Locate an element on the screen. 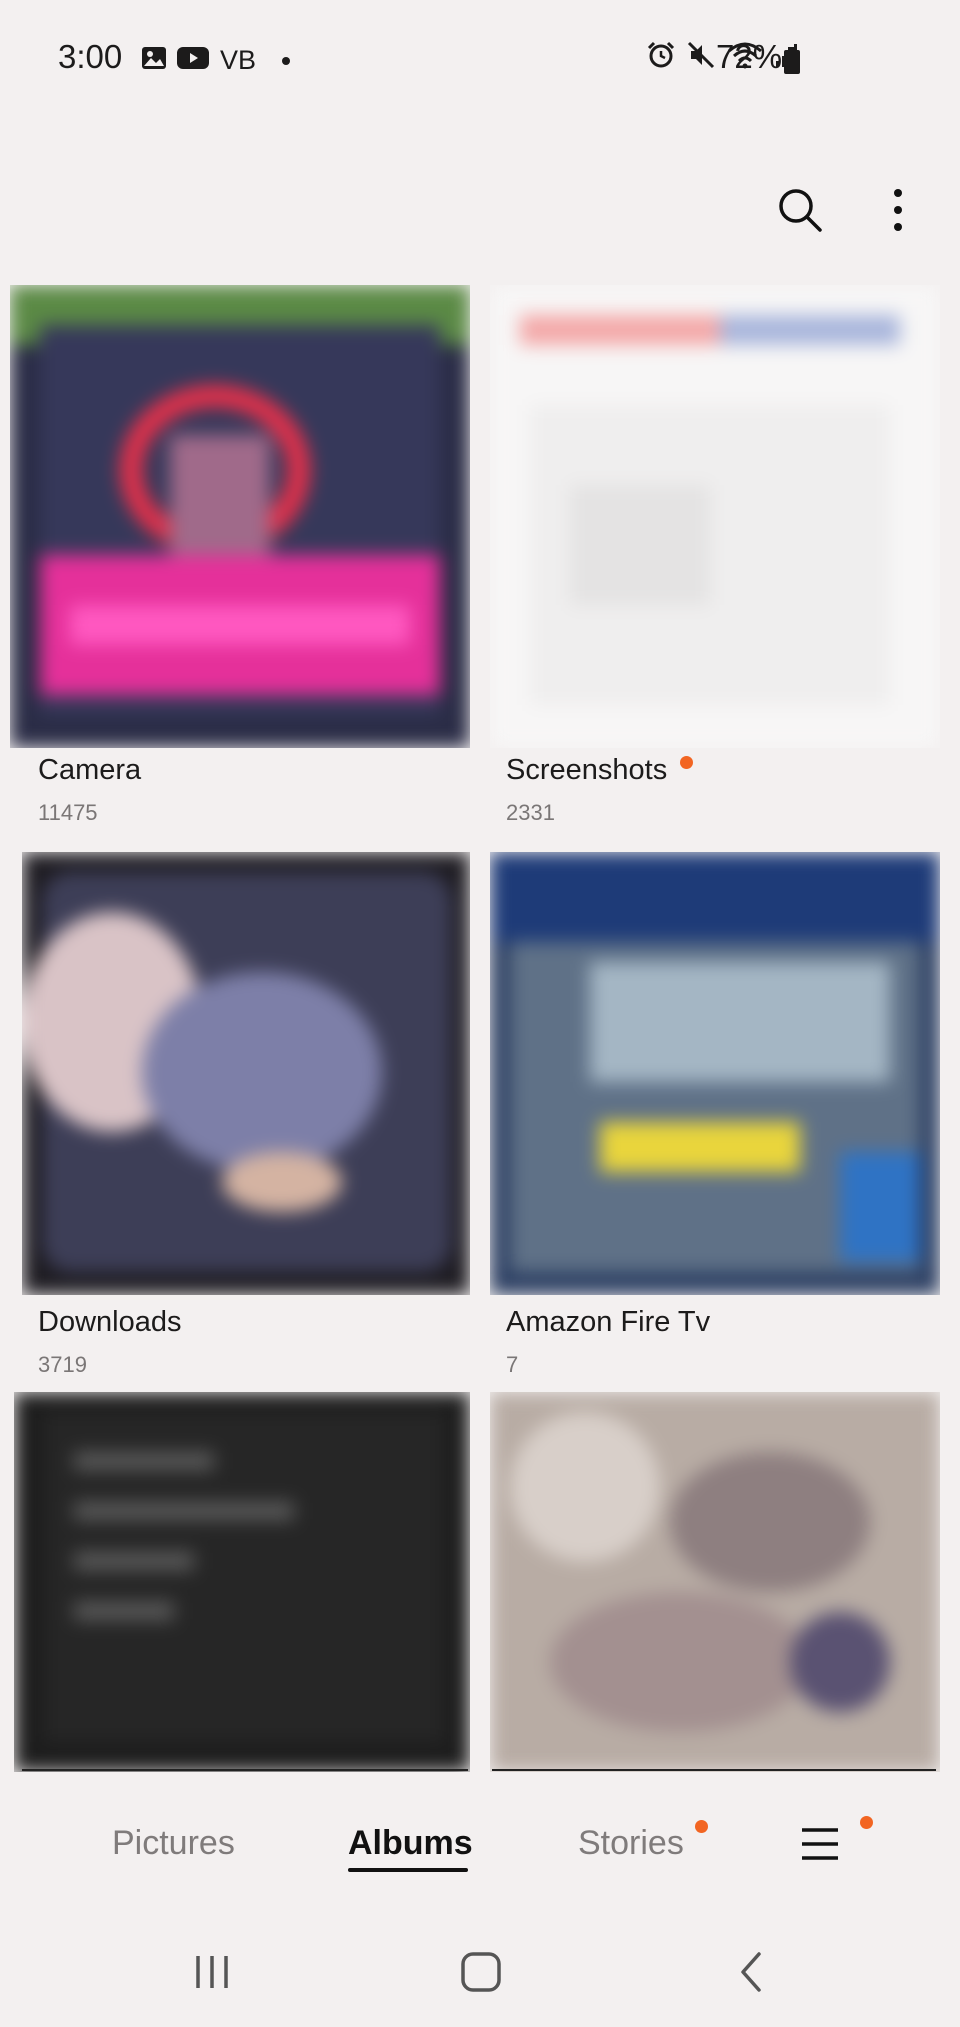 The image size is (960, 2027). status-bar: 3:00 VB 72% is located at coordinates (480, 60).